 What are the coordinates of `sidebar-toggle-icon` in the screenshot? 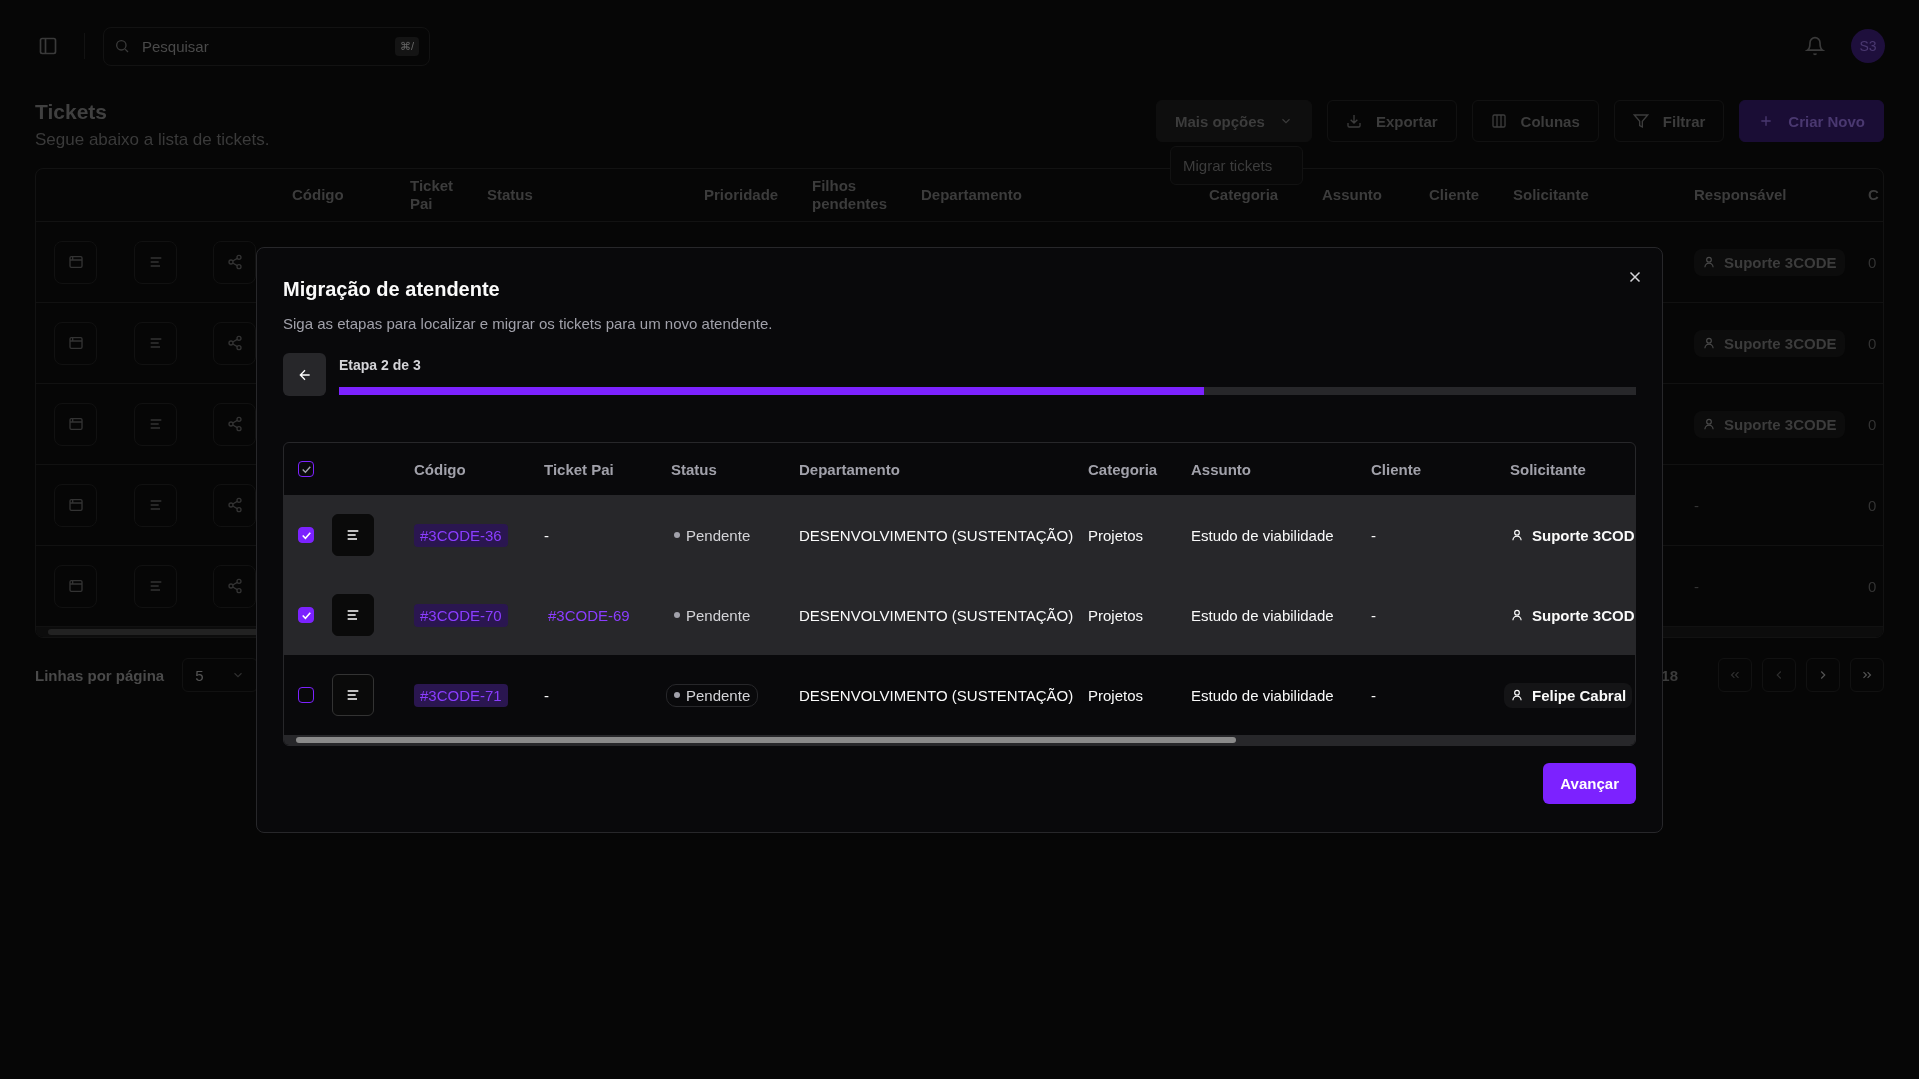 It's located at (48, 46).